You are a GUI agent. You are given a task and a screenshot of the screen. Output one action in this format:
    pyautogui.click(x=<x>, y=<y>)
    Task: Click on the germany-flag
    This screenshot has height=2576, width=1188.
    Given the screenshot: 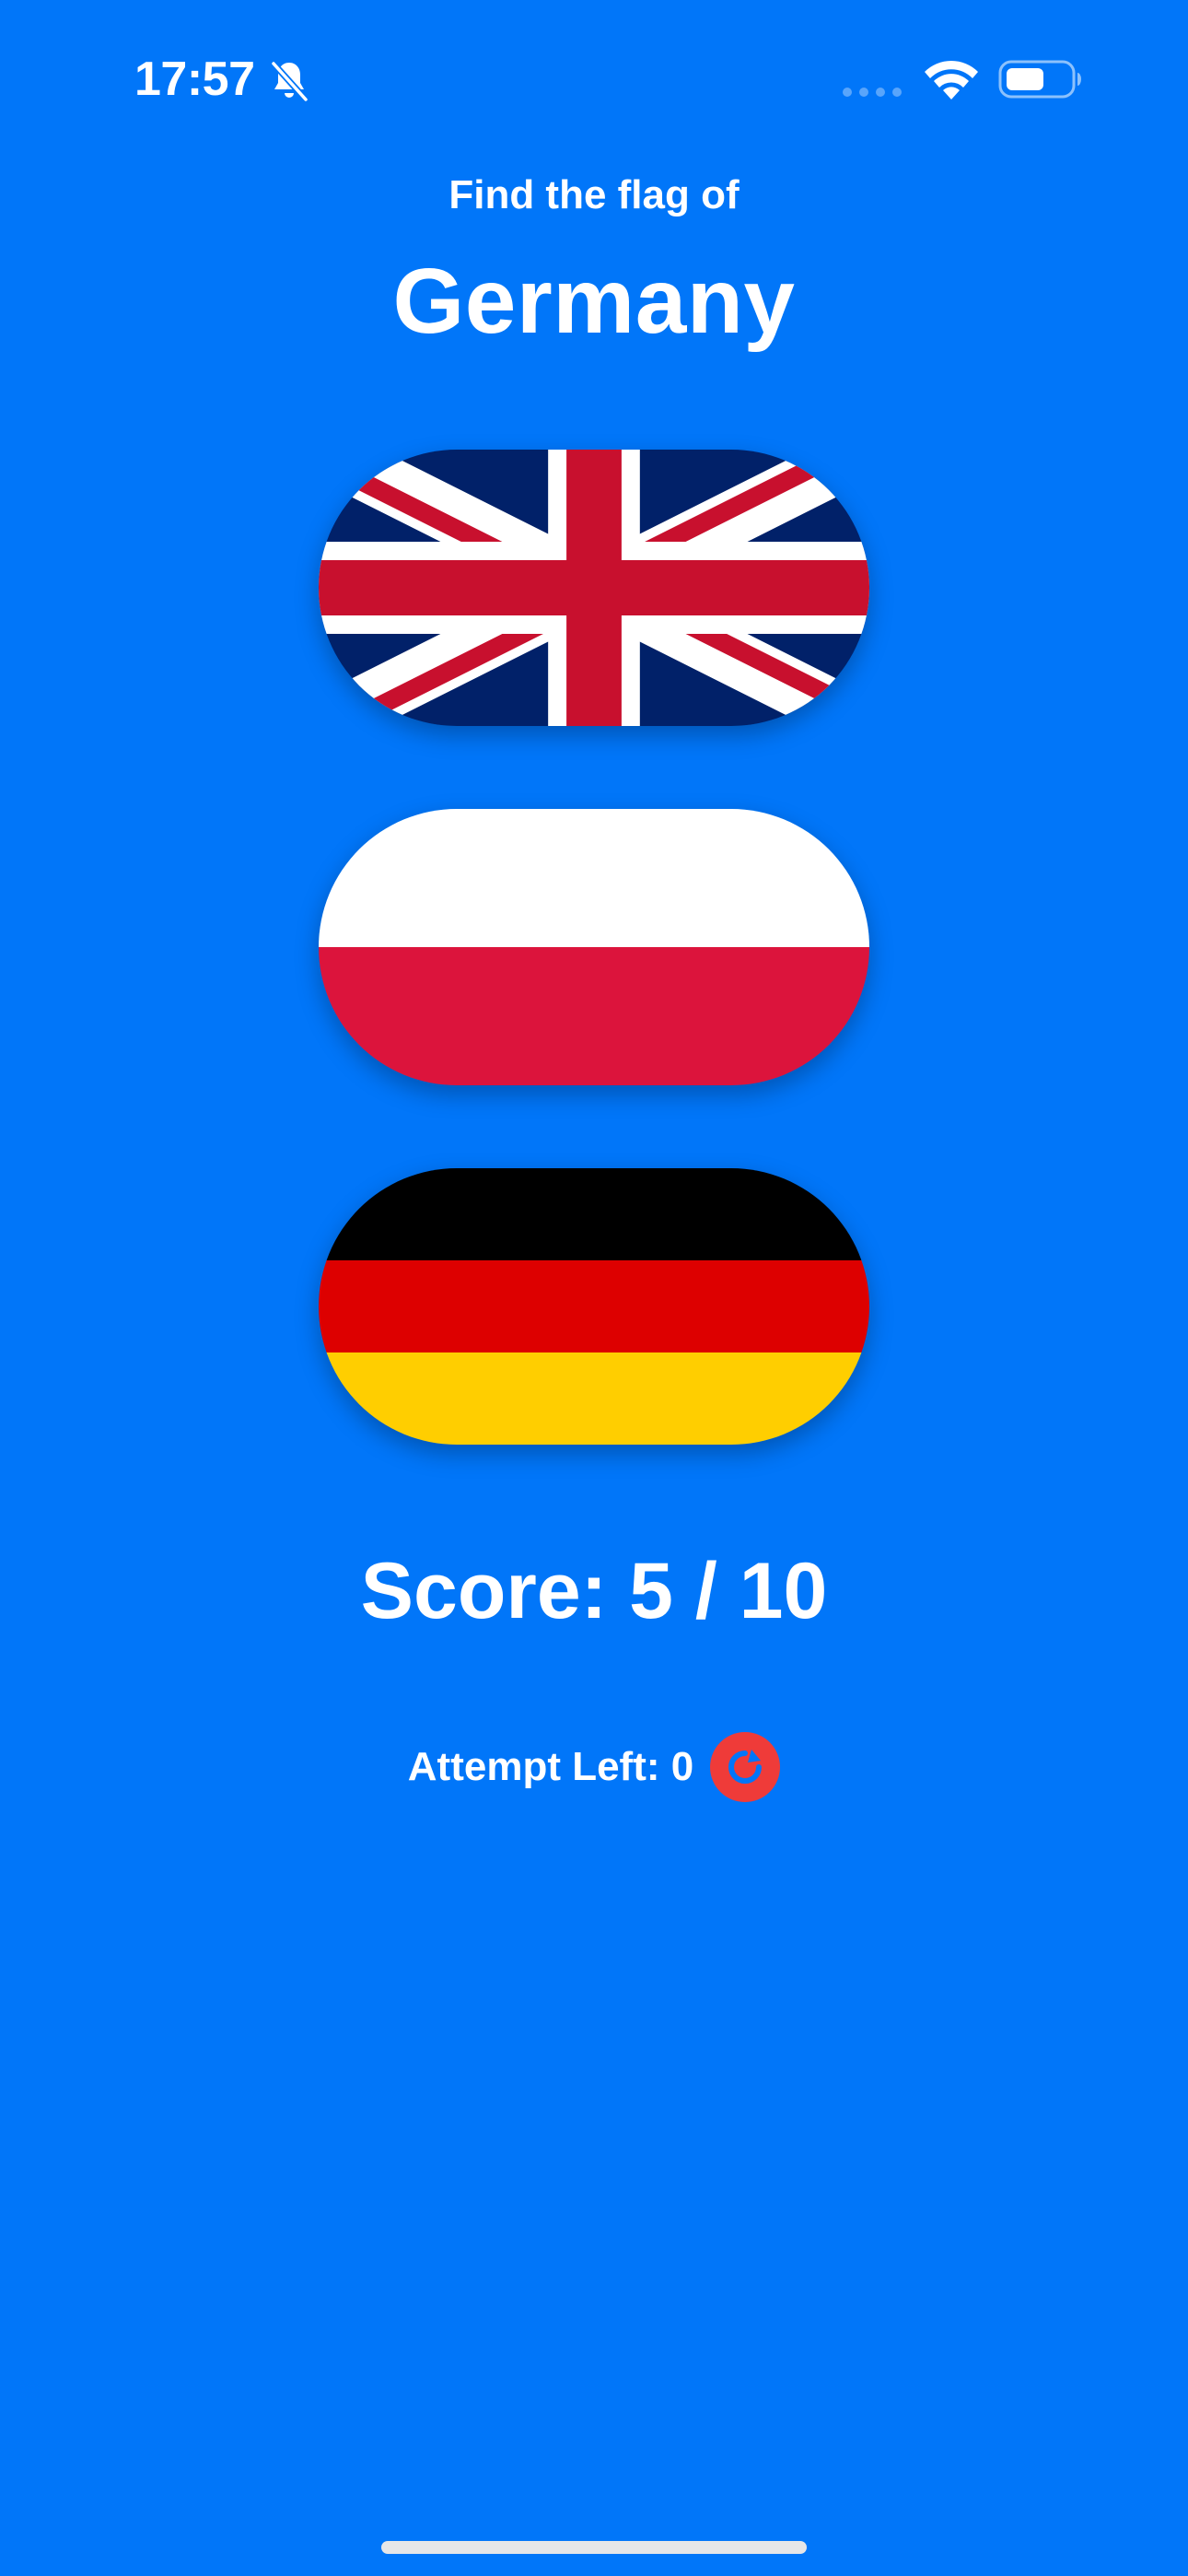 What is the action you would take?
    pyautogui.click(x=594, y=1306)
    